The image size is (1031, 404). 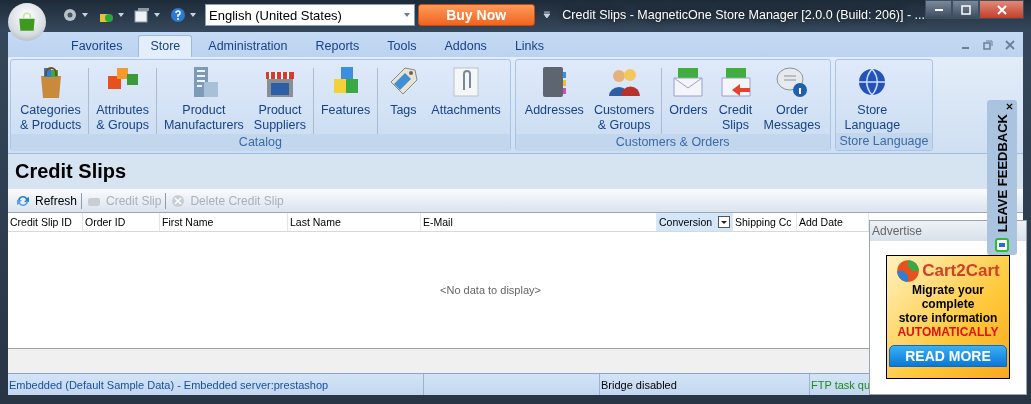 What do you see at coordinates (688, 91) in the screenshot?
I see `ribbon-button: Orders` at bounding box center [688, 91].